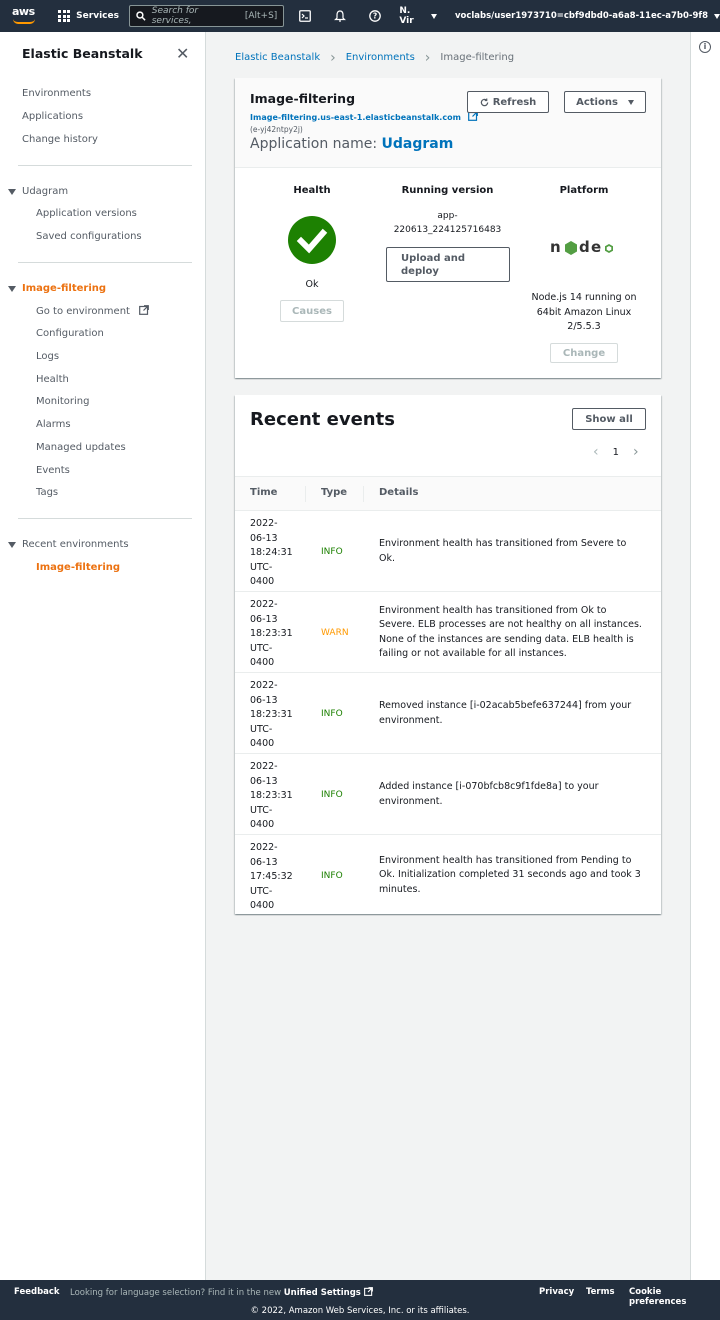 This screenshot has height=1320, width=720. What do you see at coordinates (374, 16) in the screenshot?
I see `help-icon: ?` at bounding box center [374, 16].